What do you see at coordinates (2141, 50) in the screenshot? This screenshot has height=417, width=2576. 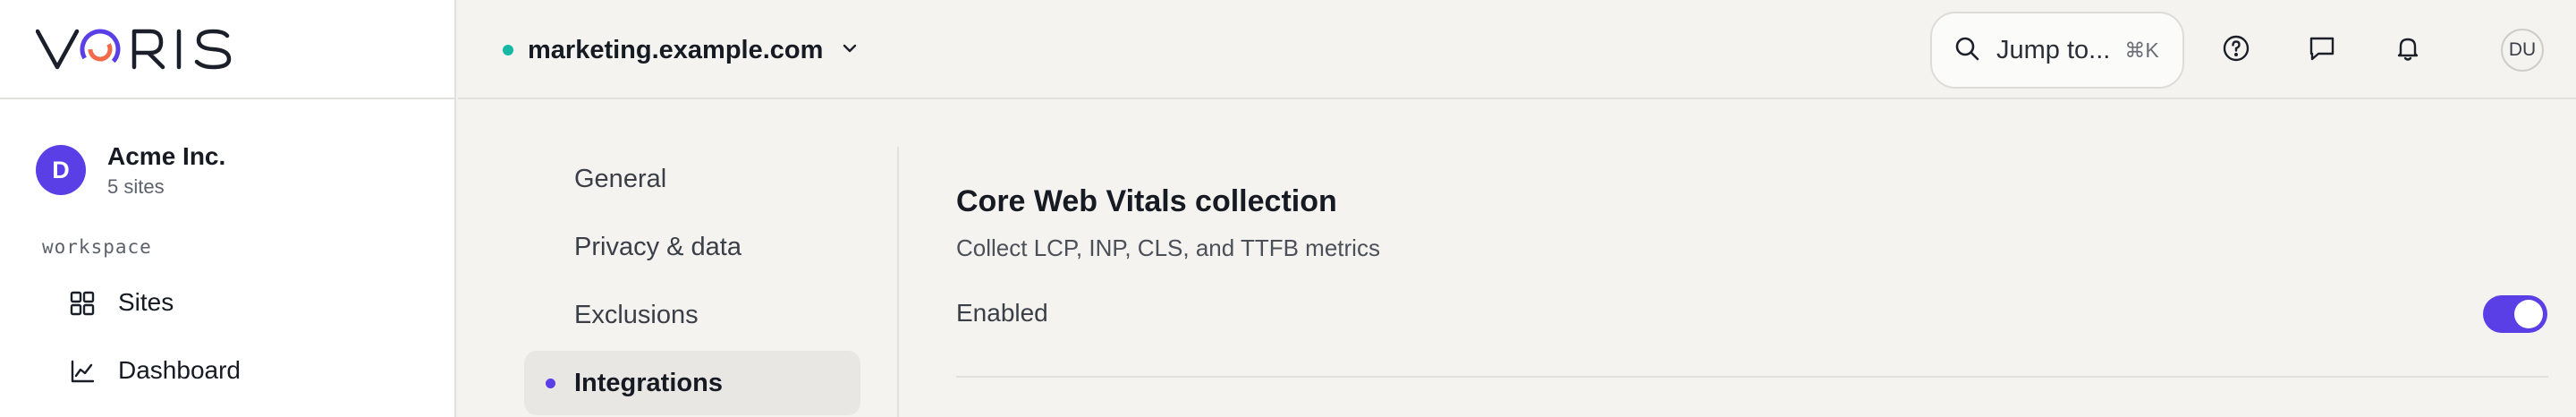 I see `search-shortcut: ⌘K` at bounding box center [2141, 50].